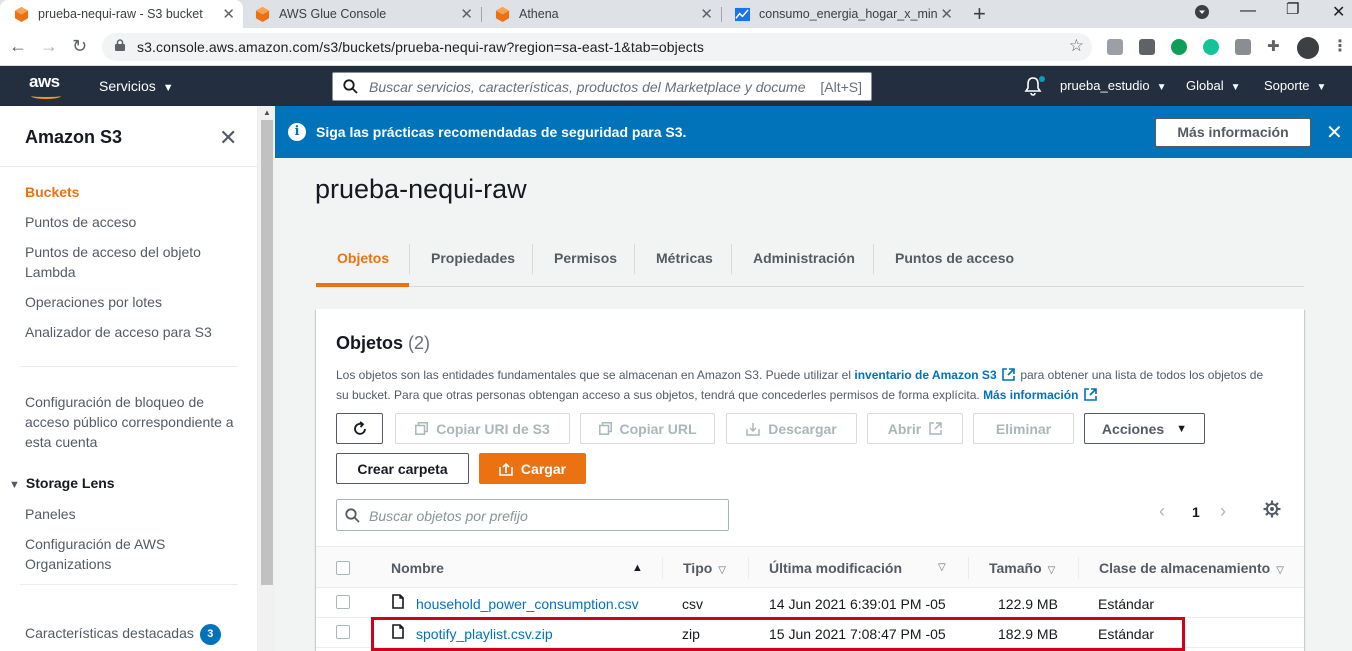 The image size is (1352, 651). What do you see at coordinates (1321, 87) in the screenshot?
I see `caret-down-icon: ▼` at bounding box center [1321, 87].